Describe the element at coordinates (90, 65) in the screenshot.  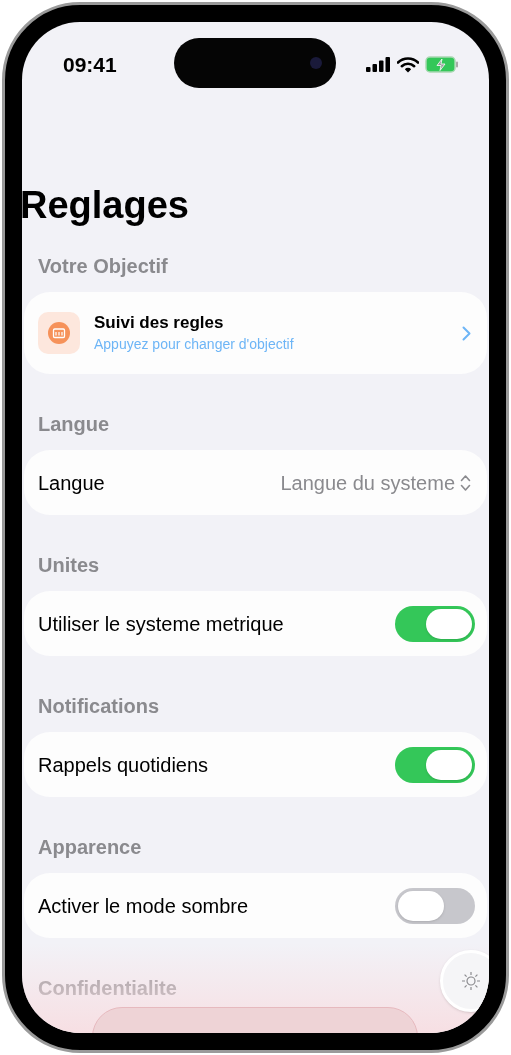
I see `status-time: 09:41` at that location.